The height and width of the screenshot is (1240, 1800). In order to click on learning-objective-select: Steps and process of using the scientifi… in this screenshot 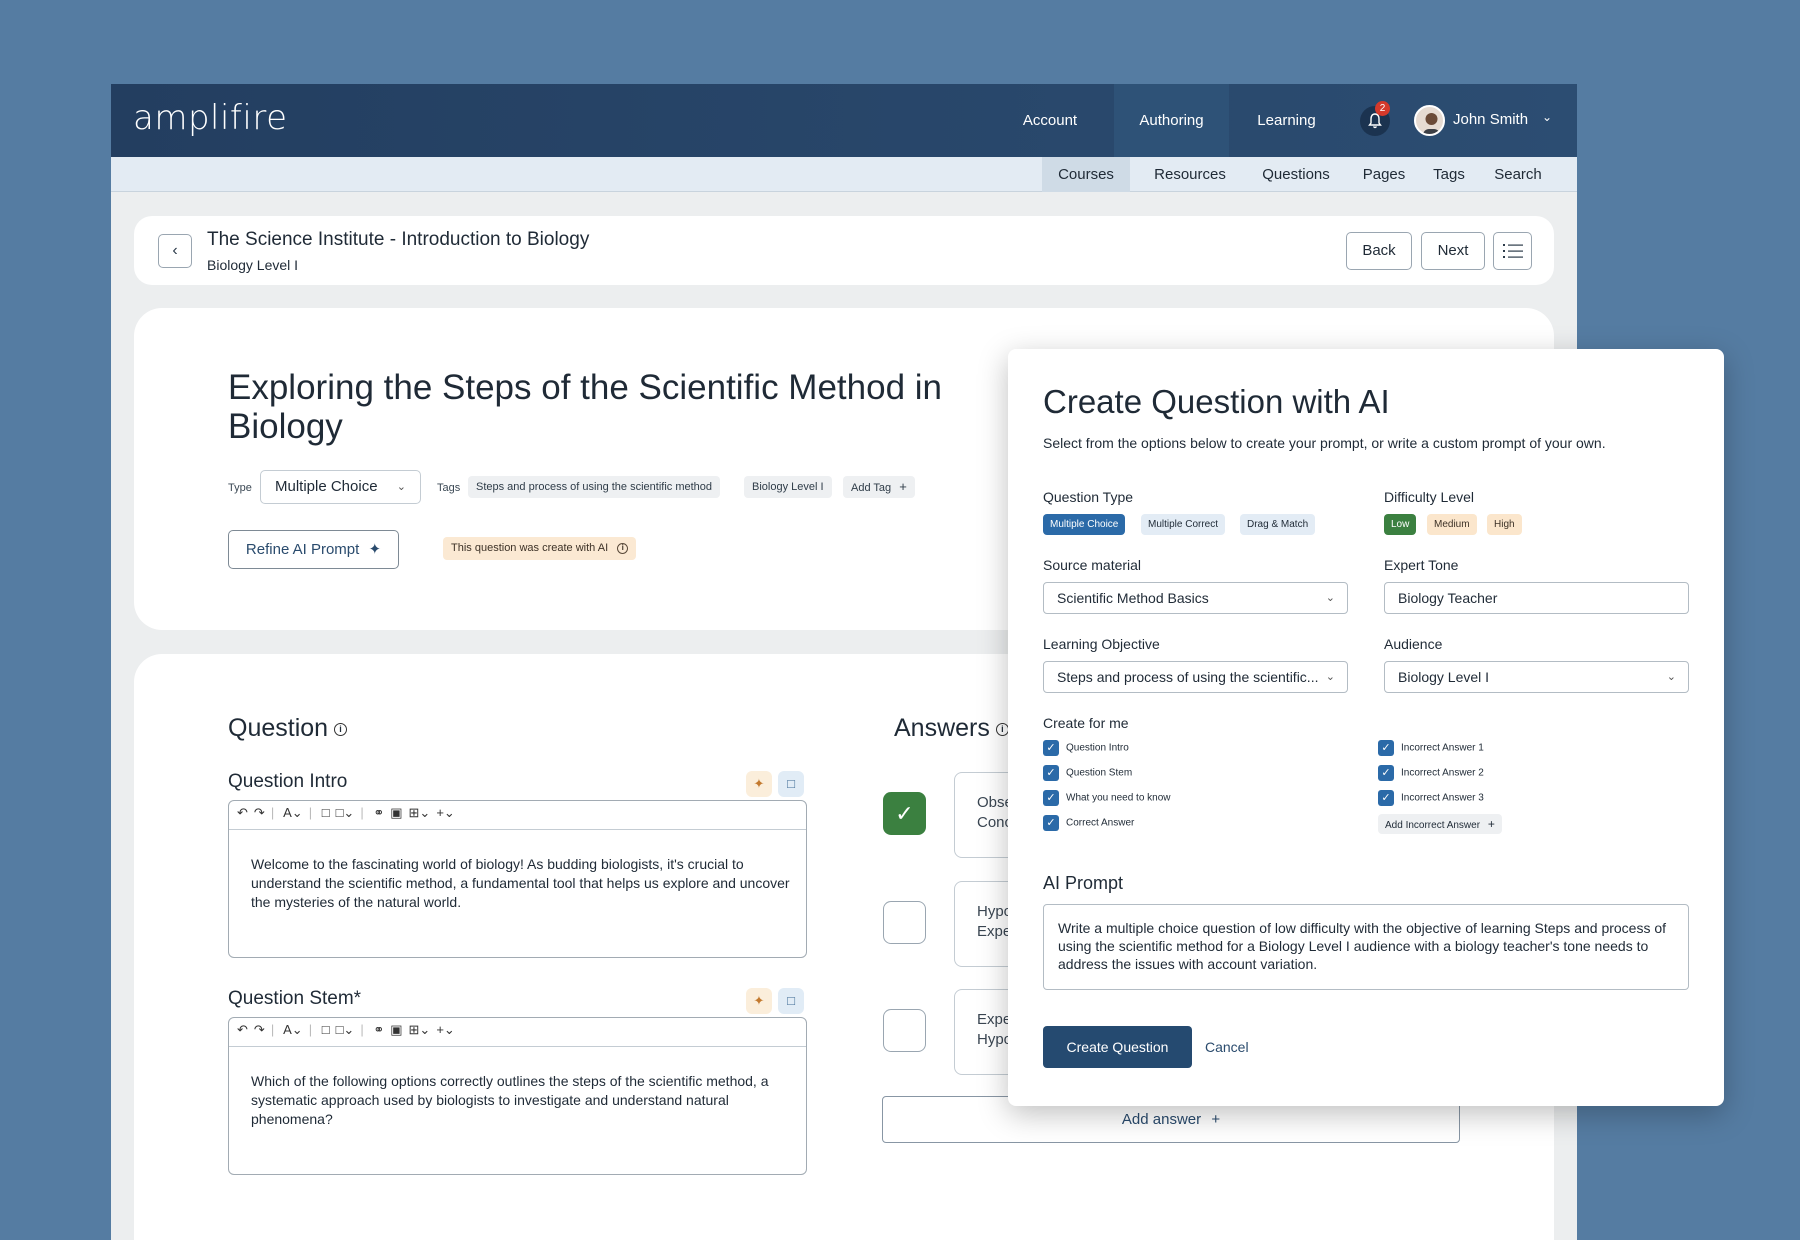, I will do `click(1195, 677)`.